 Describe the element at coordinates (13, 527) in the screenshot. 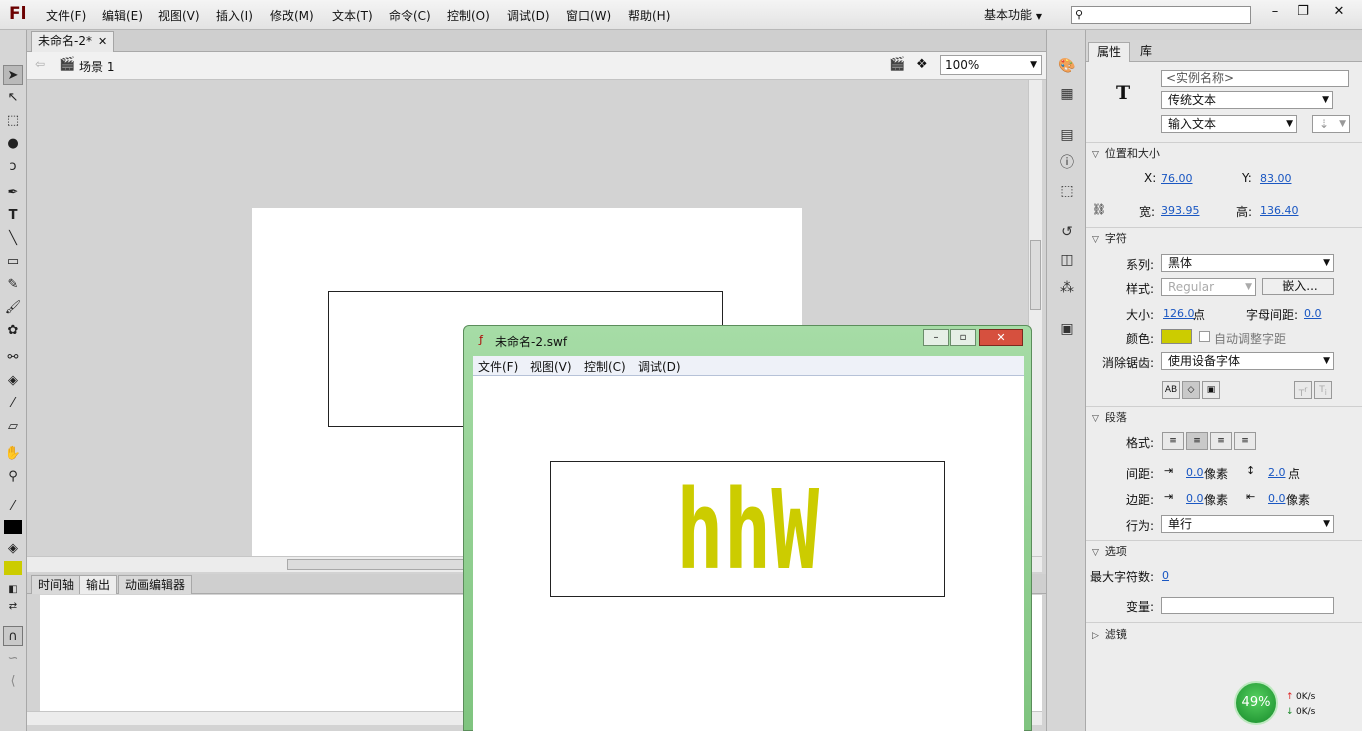

I see `stroke-color-swatch` at that location.